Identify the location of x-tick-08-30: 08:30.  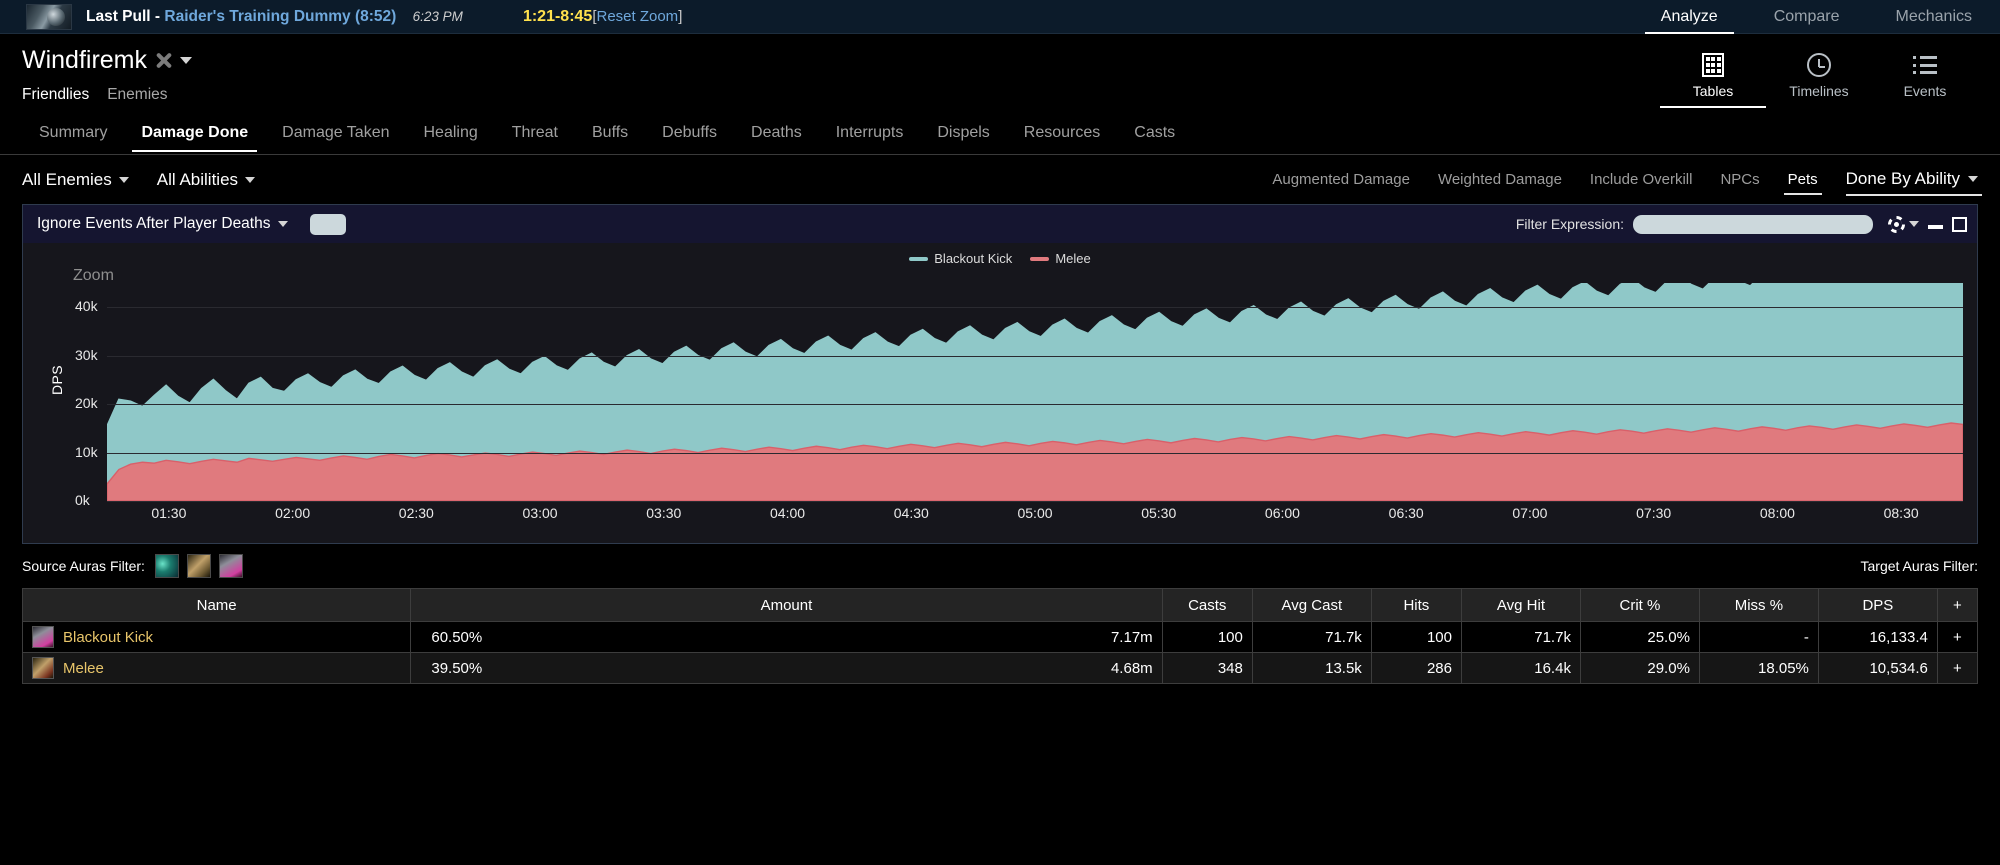
(1901, 513).